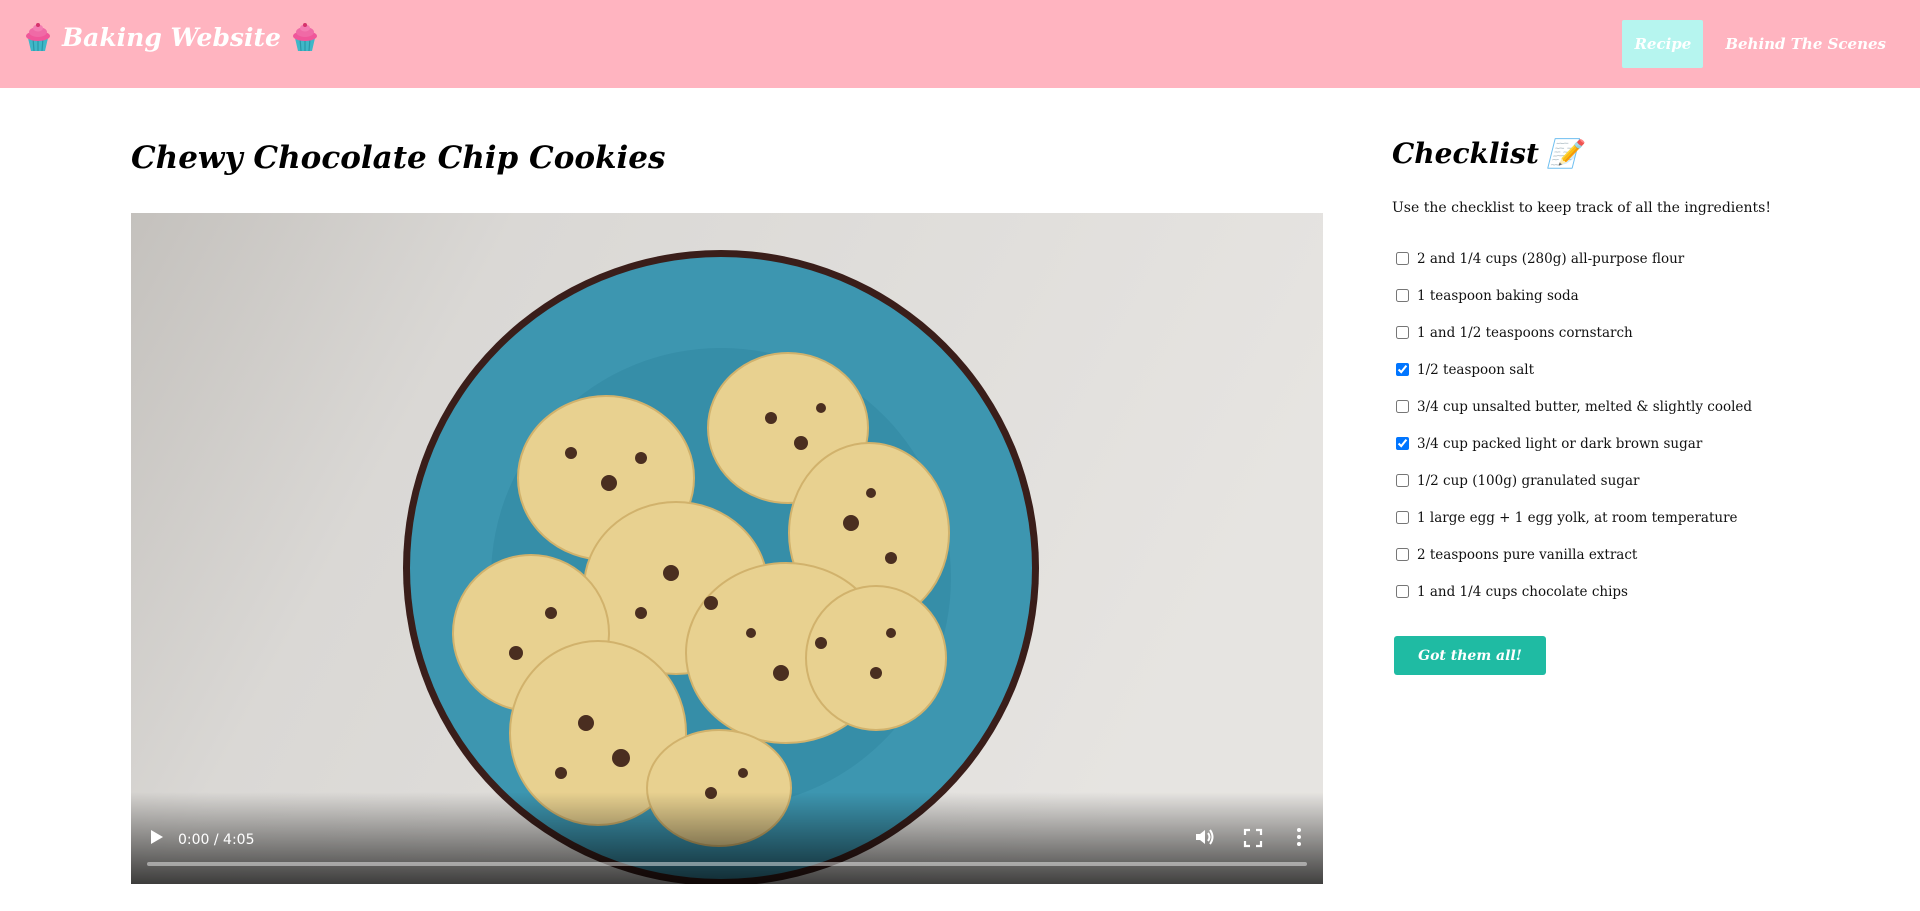 The height and width of the screenshot is (911, 1920). Describe the element at coordinates (1528, 480) in the screenshot. I see `checklist-item-label: 1/2 cup (100g) granulated sugar` at that location.